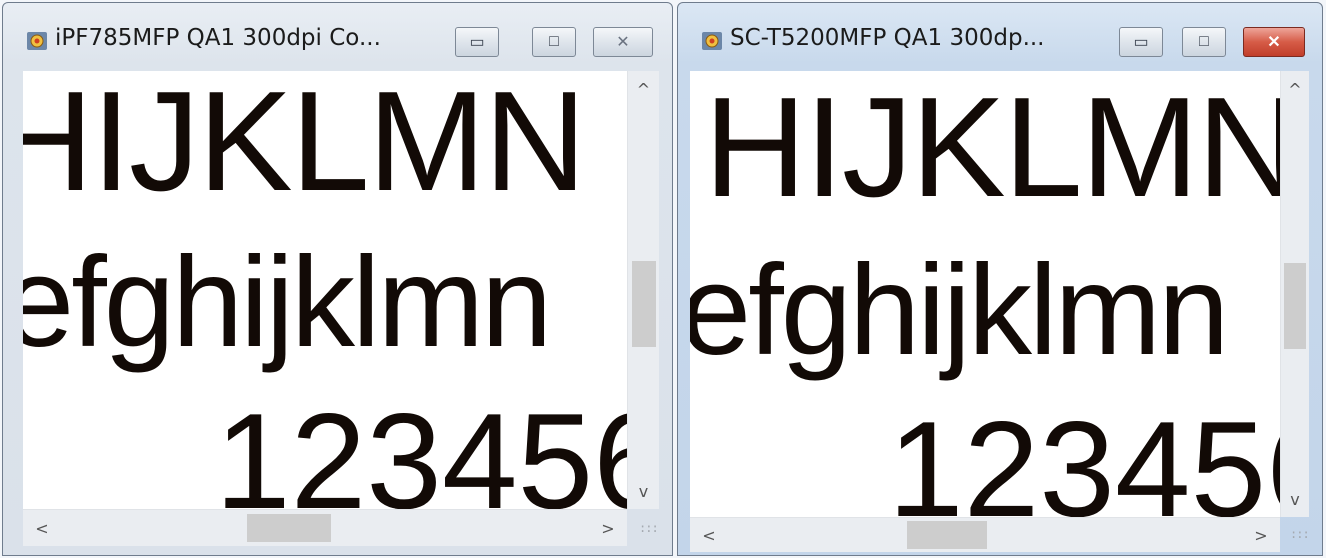  I want to click on title-bar: iPF785MFP QA1 300dpi Co... ▭ □ ✕, so click(337, 35).